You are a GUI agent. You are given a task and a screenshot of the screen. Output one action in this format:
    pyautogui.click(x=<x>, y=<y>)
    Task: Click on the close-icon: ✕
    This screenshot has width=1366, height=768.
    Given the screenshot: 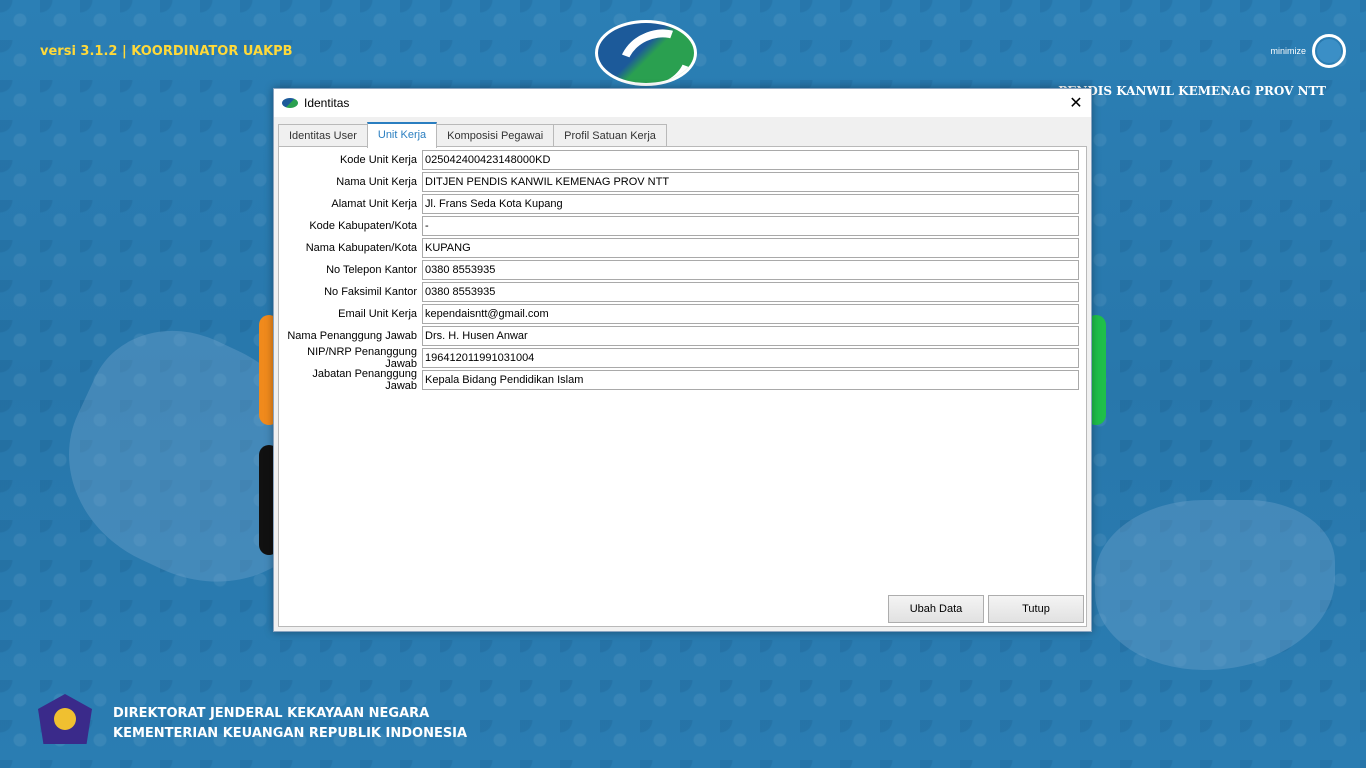 What is the action you would take?
    pyautogui.click(x=1076, y=103)
    